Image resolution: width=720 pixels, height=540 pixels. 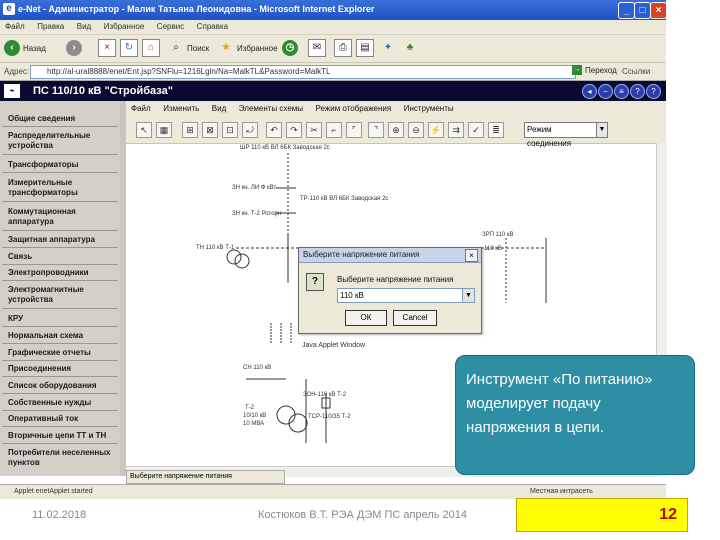 What do you see at coordinates (410, 48) in the screenshot?
I see `messenger-button: ♣` at bounding box center [410, 48].